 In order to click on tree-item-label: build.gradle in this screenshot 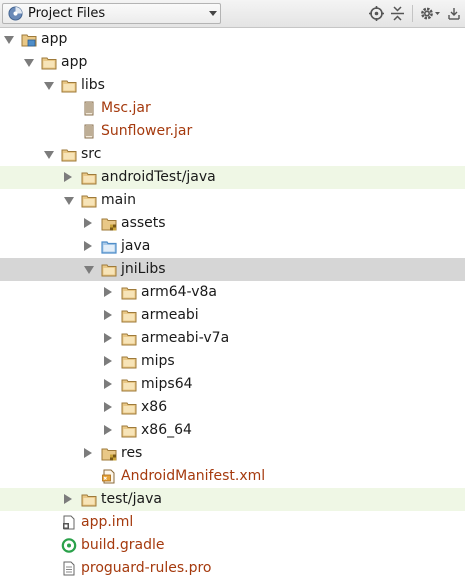, I will do `click(123, 545)`.